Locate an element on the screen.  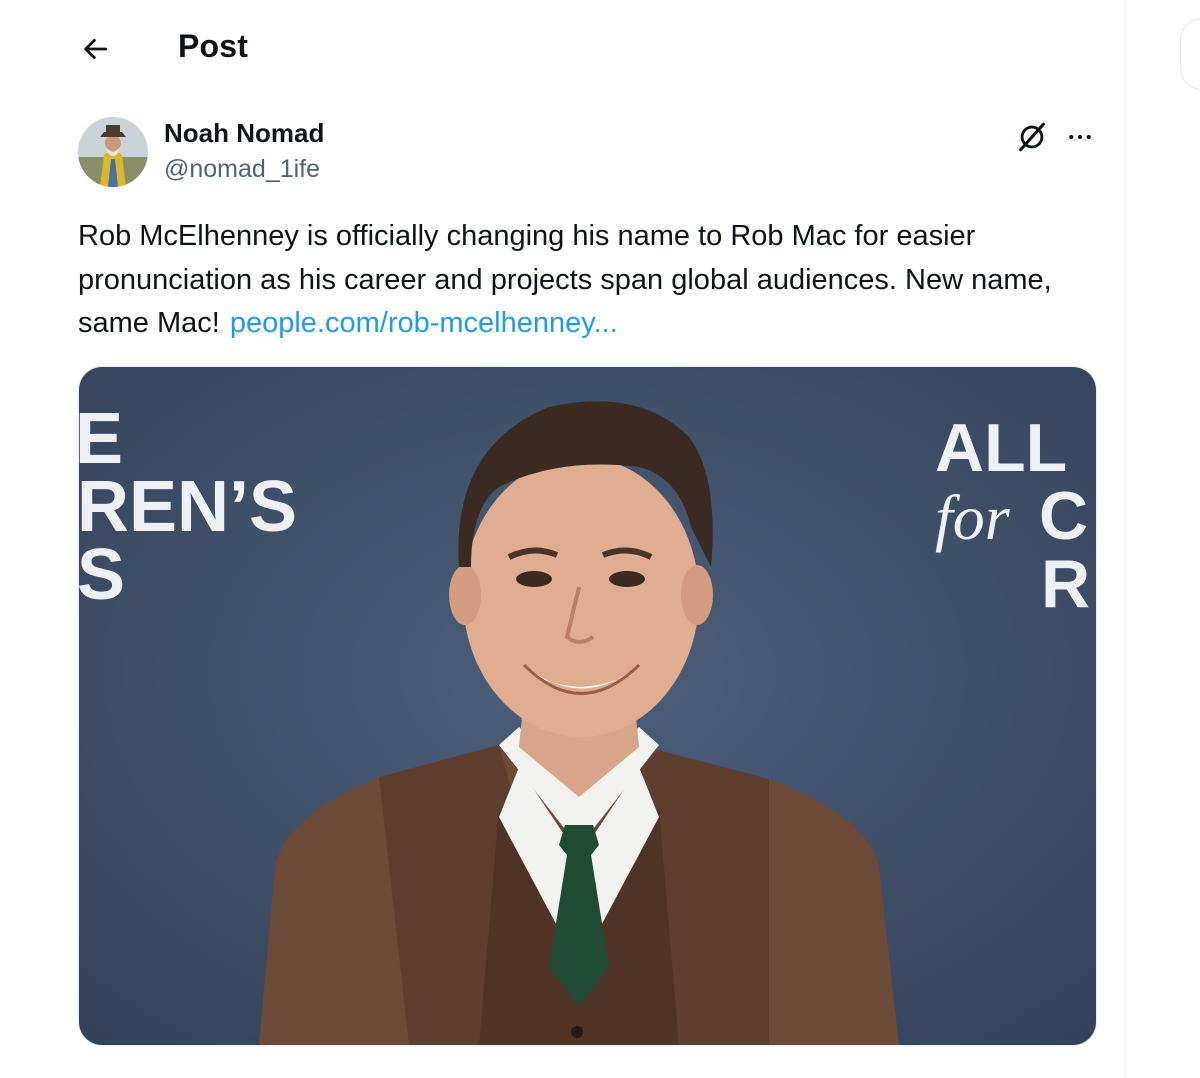
author-display-name: Noah Nomad is located at coordinates (244, 133).